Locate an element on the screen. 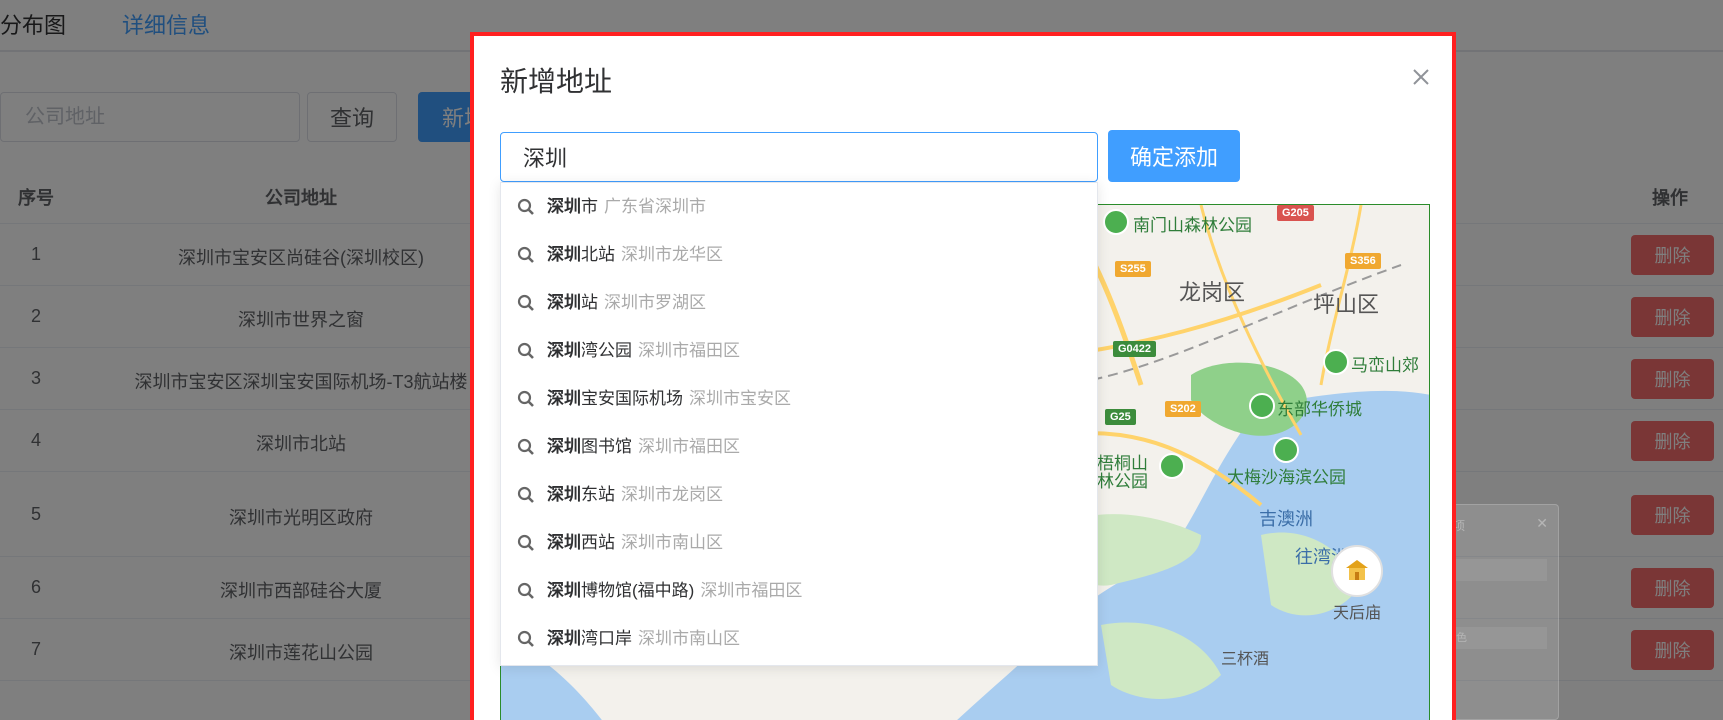  suggestion-name: 市 is located at coordinates (589, 206).